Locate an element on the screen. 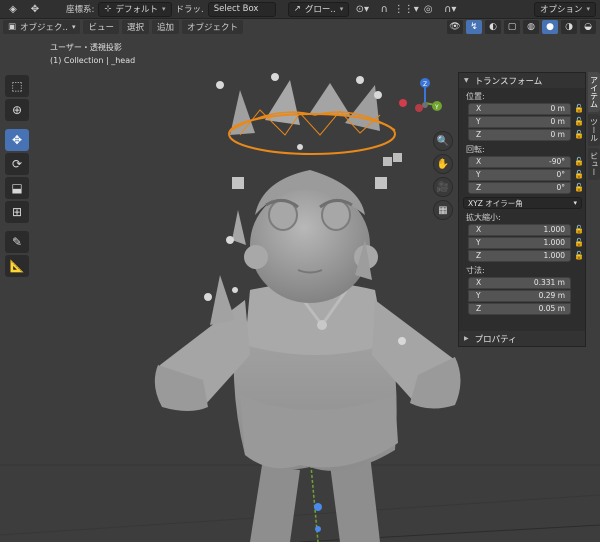 The height and width of the screenshot is (542, 600). mode-dropdown: ▣ オブジェク.. ▾ is located at coordinates (42, 27).